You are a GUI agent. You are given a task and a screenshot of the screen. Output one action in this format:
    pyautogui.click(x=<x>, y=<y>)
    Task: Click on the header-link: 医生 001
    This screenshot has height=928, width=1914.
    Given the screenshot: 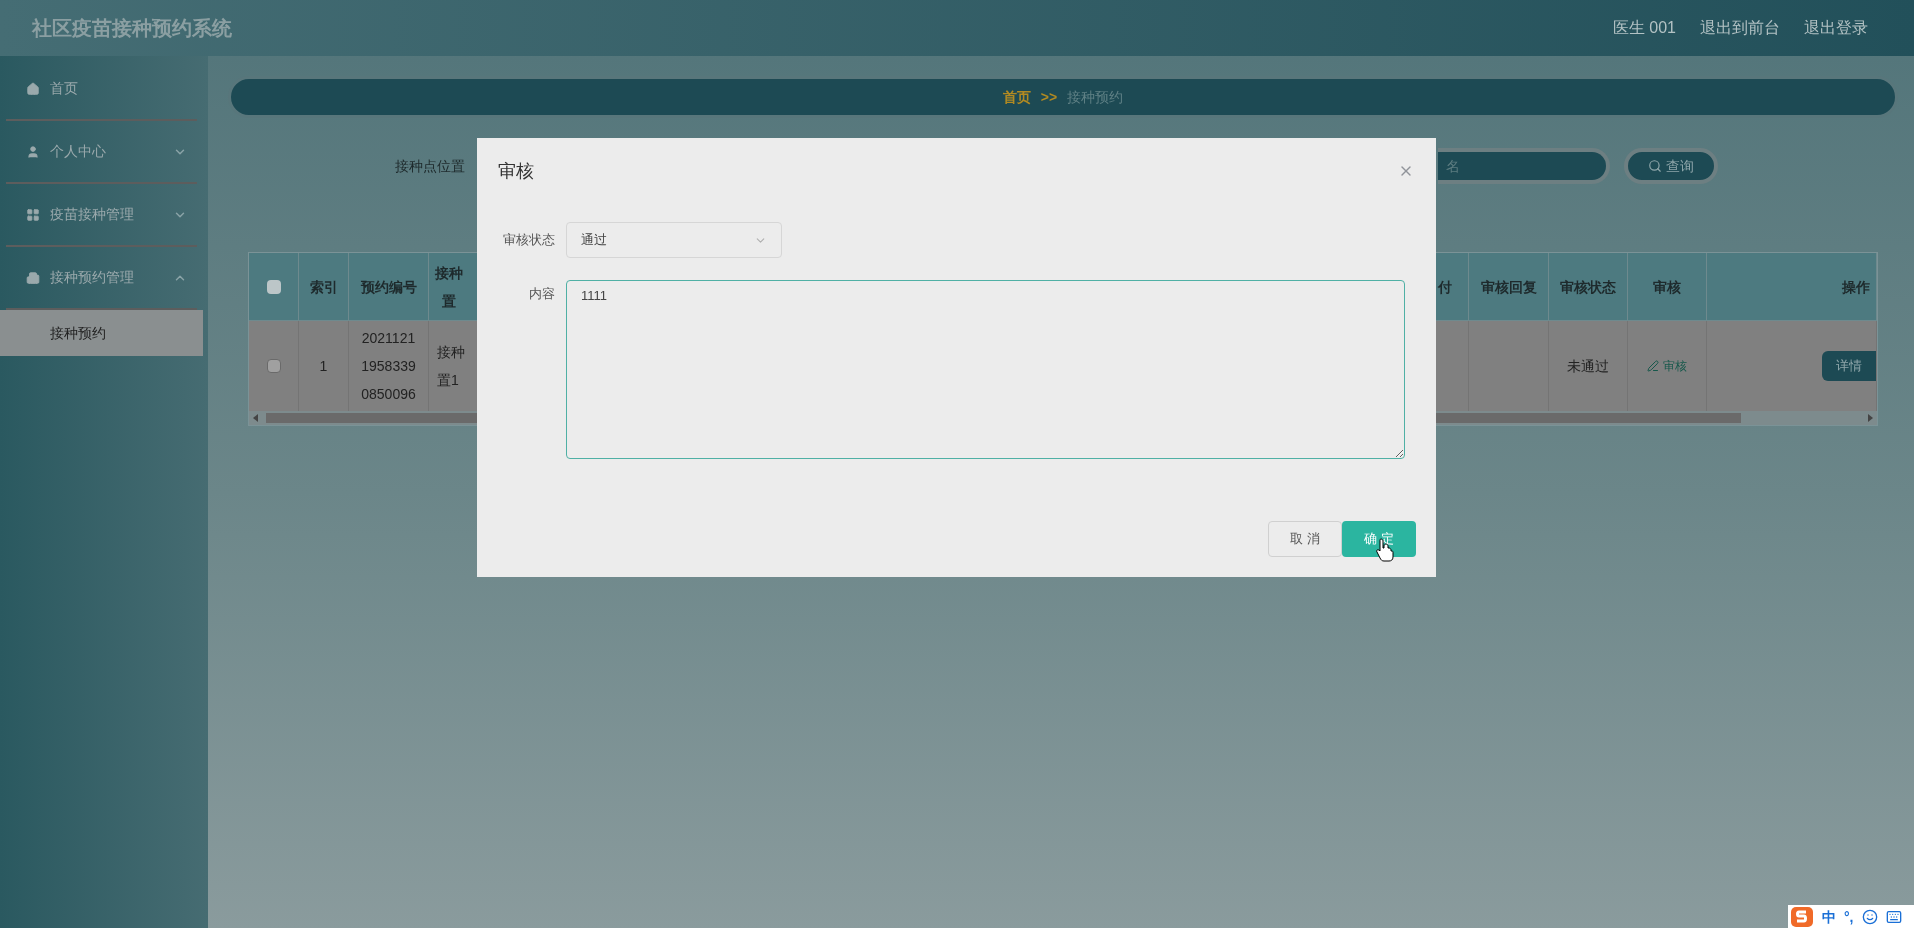 What is the action you would take?
    pyautogui.click(x=1644, y=28)
    